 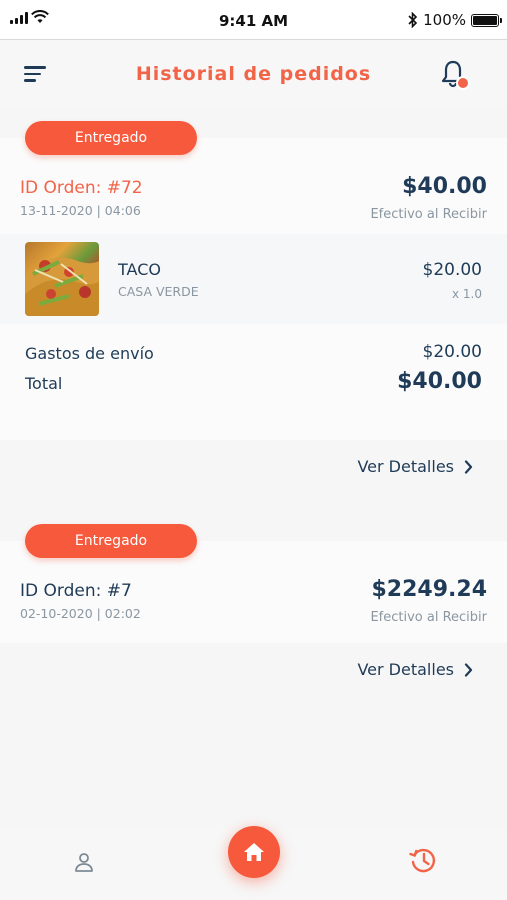 What do you see at coordinates (76, 591) in the screenshot?
I see `order-id: ID Orden: #7` at bounding box center [76, 591].